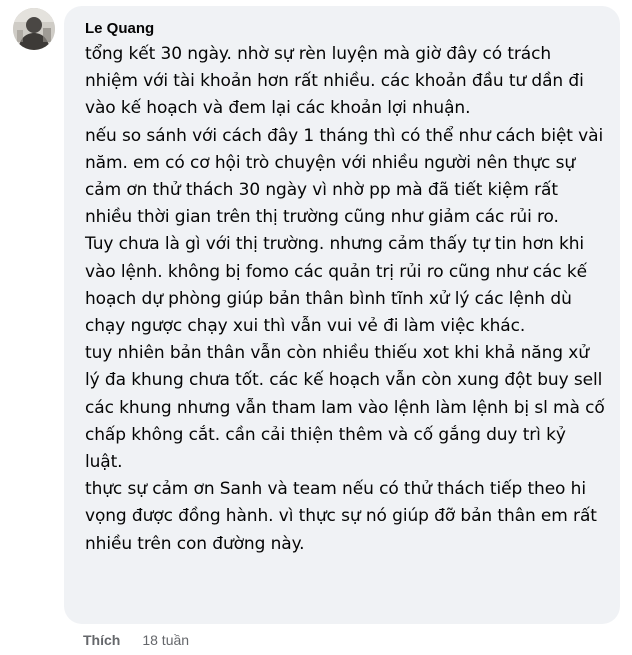  I want to click on comment-actions: Thích 18 tuần, so click(136, 640).